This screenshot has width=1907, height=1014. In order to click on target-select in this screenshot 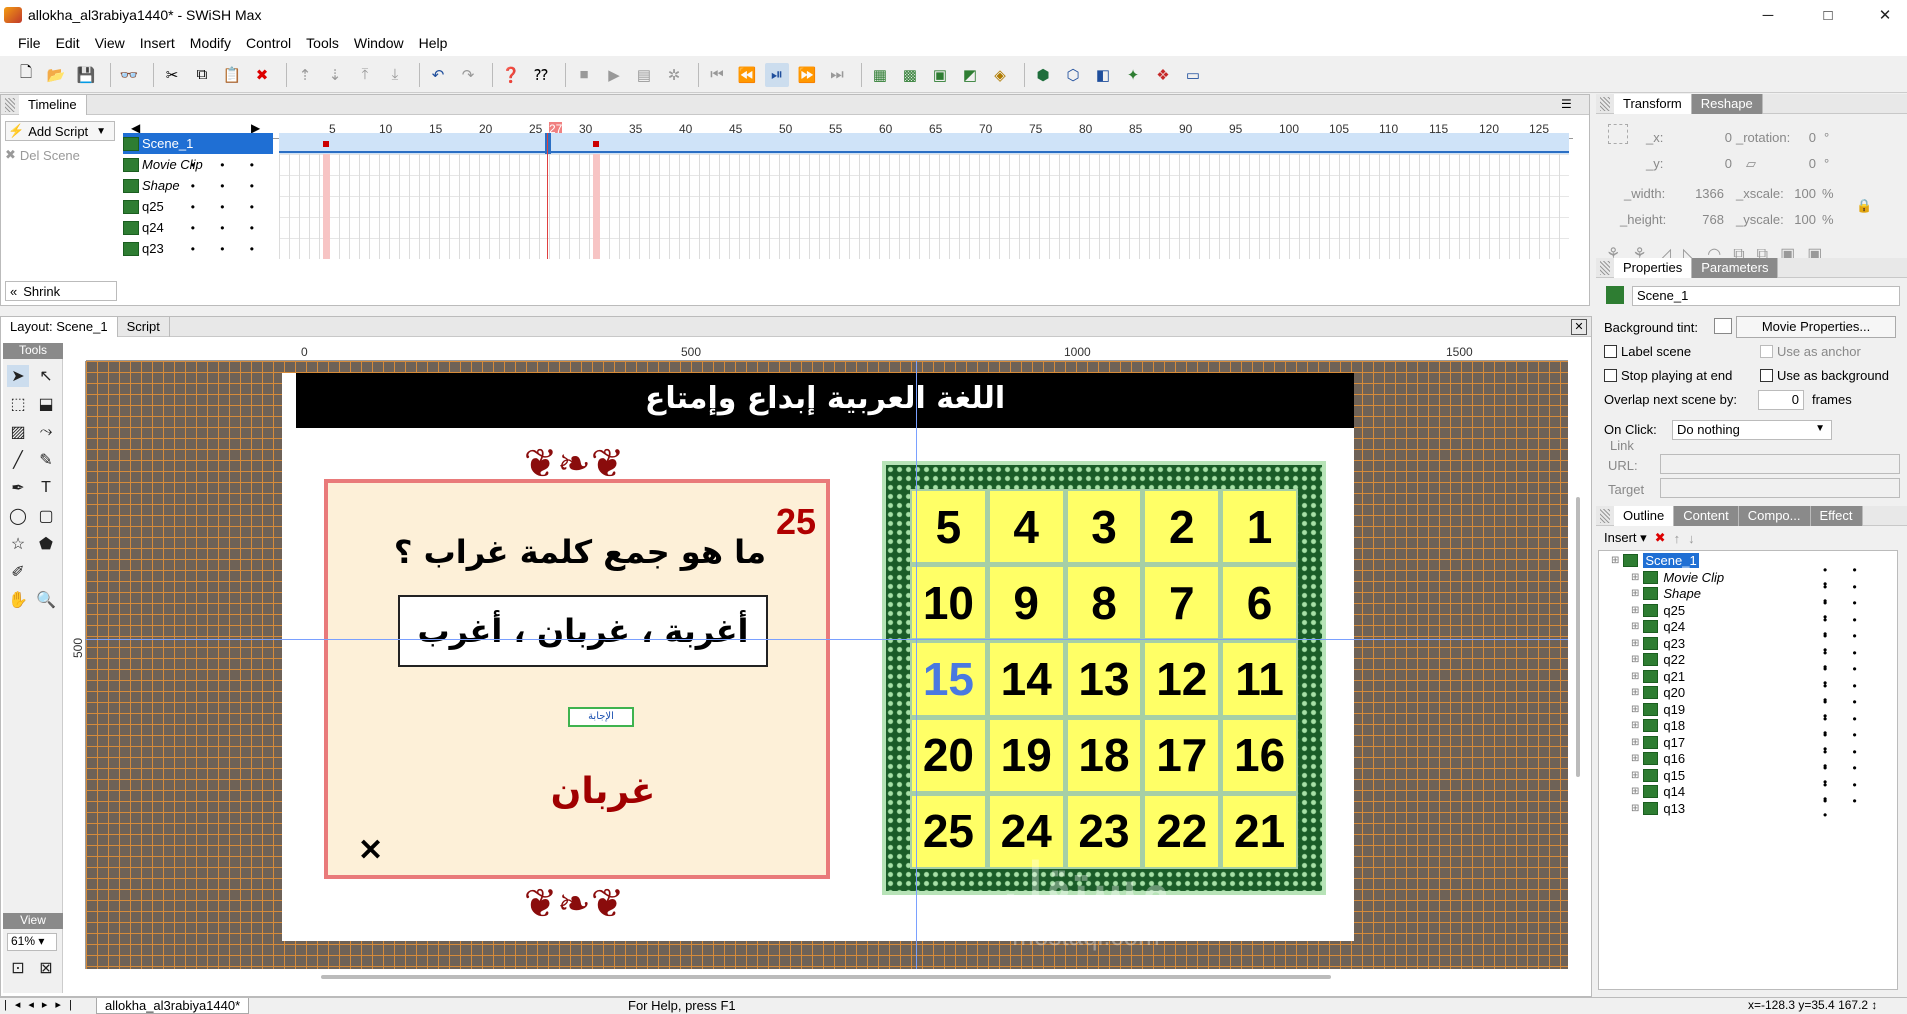, I will do `click(1780, 488)`.